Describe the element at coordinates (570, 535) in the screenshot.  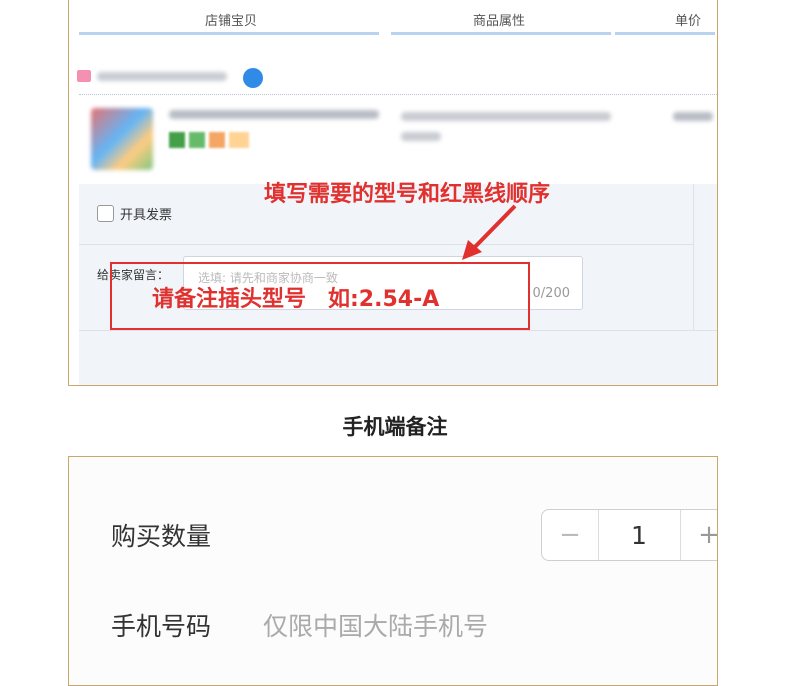
I see `decrease-quantity-button: −` at that location.